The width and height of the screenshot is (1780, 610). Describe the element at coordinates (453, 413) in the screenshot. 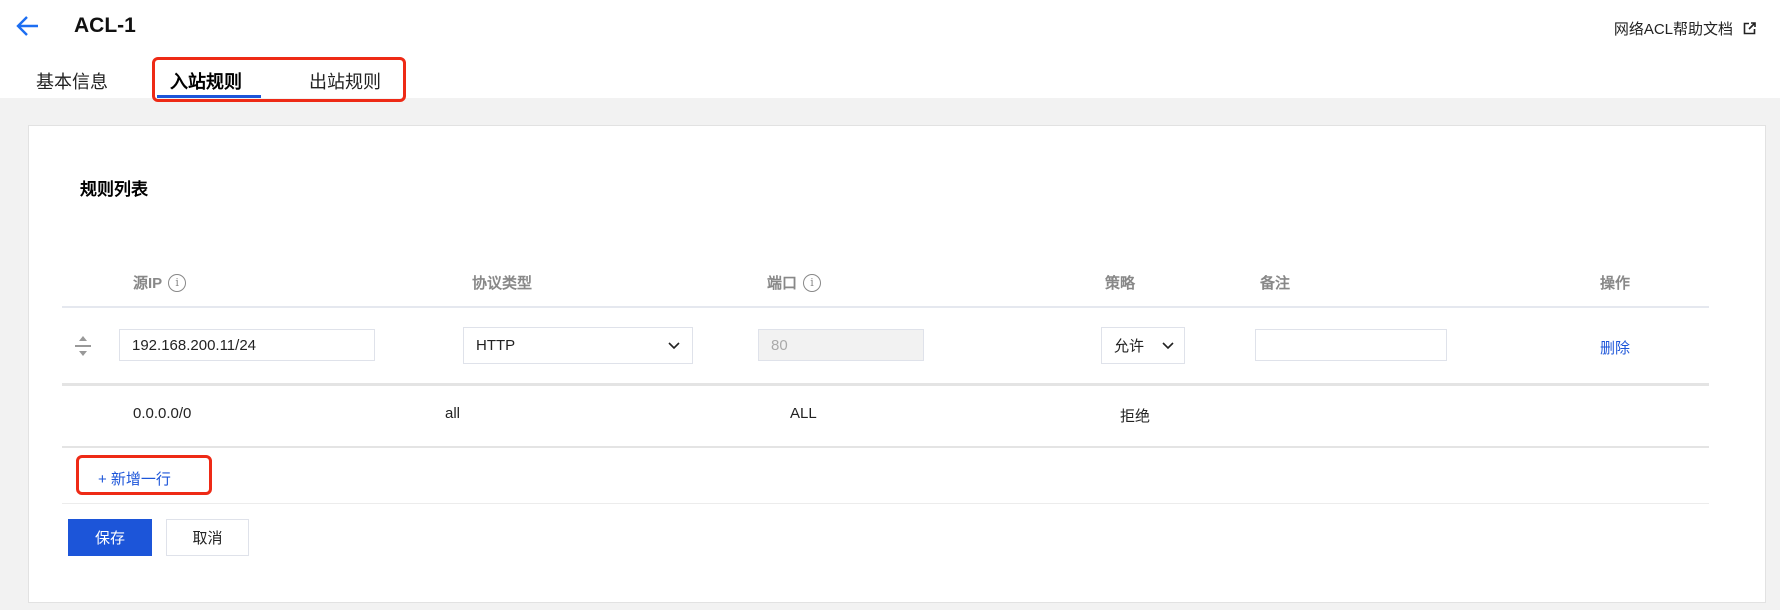

I see `row-protocol: all` at that location.